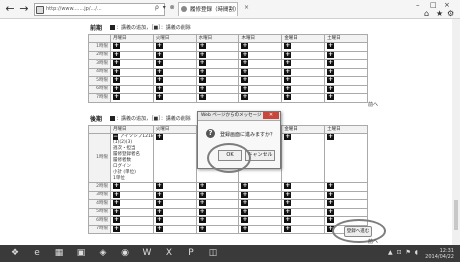 The width and height of the screenshot is (460, 262). What do you see at coordinates (24, 9) in the screenshot?
I see `forward-button: →` at bounding box center [24, 9].